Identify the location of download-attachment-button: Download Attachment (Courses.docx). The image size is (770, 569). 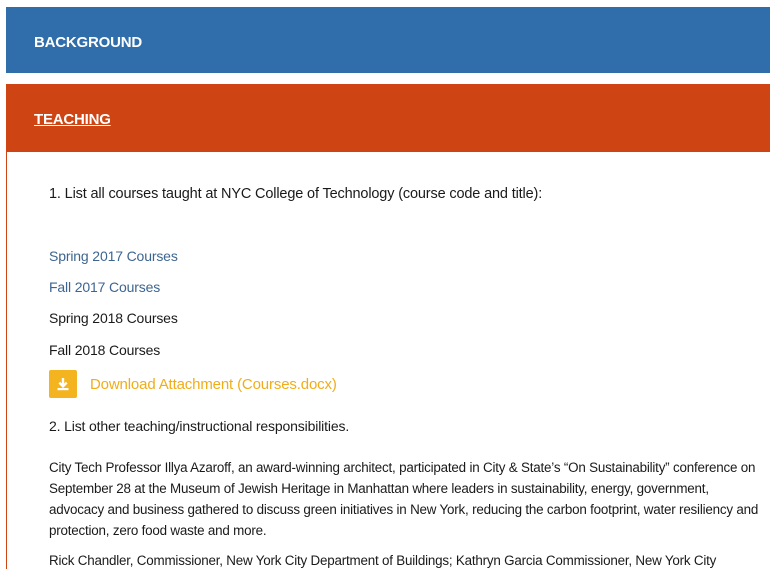
(193, 384).